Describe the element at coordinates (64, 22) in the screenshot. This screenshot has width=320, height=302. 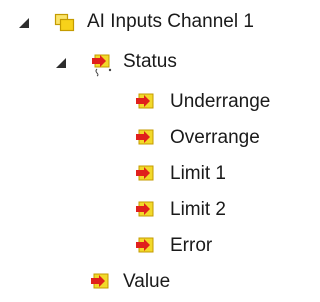
I see `folder-yellow-icon` at that location.